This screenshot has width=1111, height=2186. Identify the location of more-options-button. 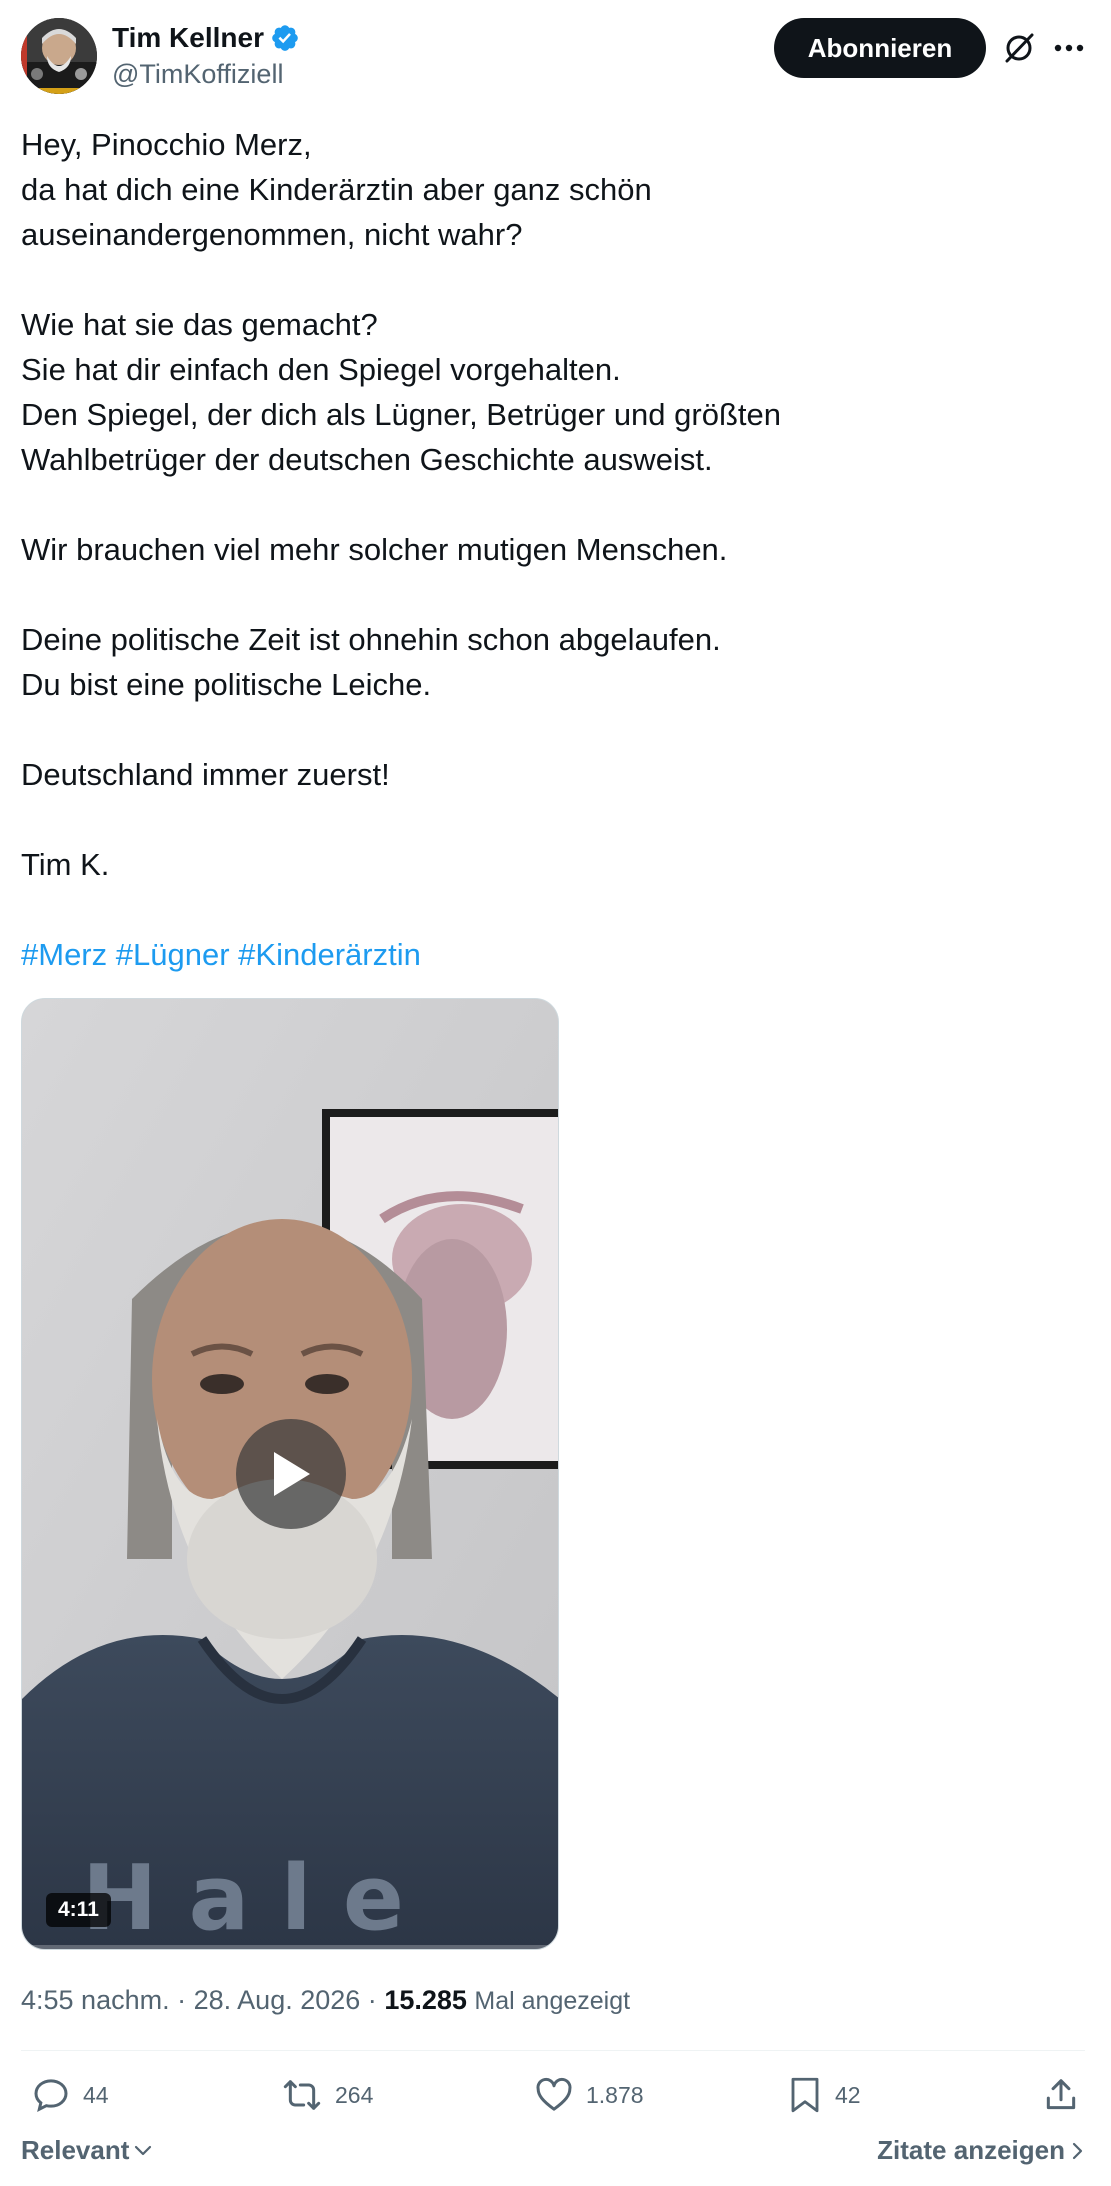
(1069, 48).